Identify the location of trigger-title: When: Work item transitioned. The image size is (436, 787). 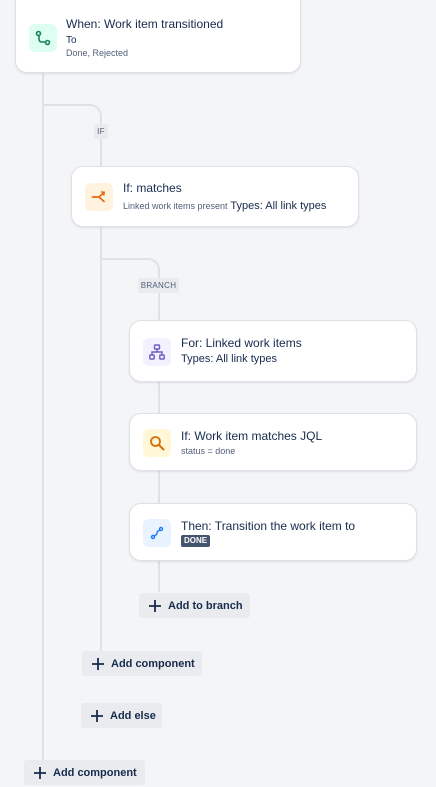
(145, 24).